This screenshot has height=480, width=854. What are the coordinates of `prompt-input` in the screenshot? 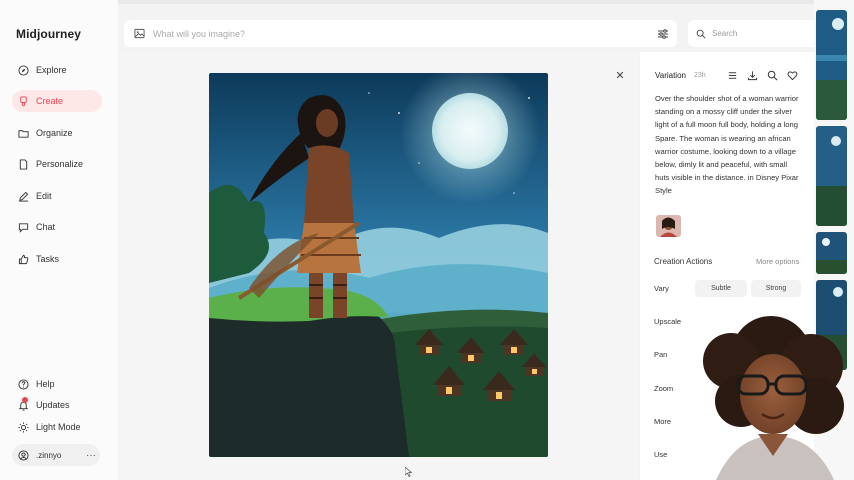 It's located at (401, 33).